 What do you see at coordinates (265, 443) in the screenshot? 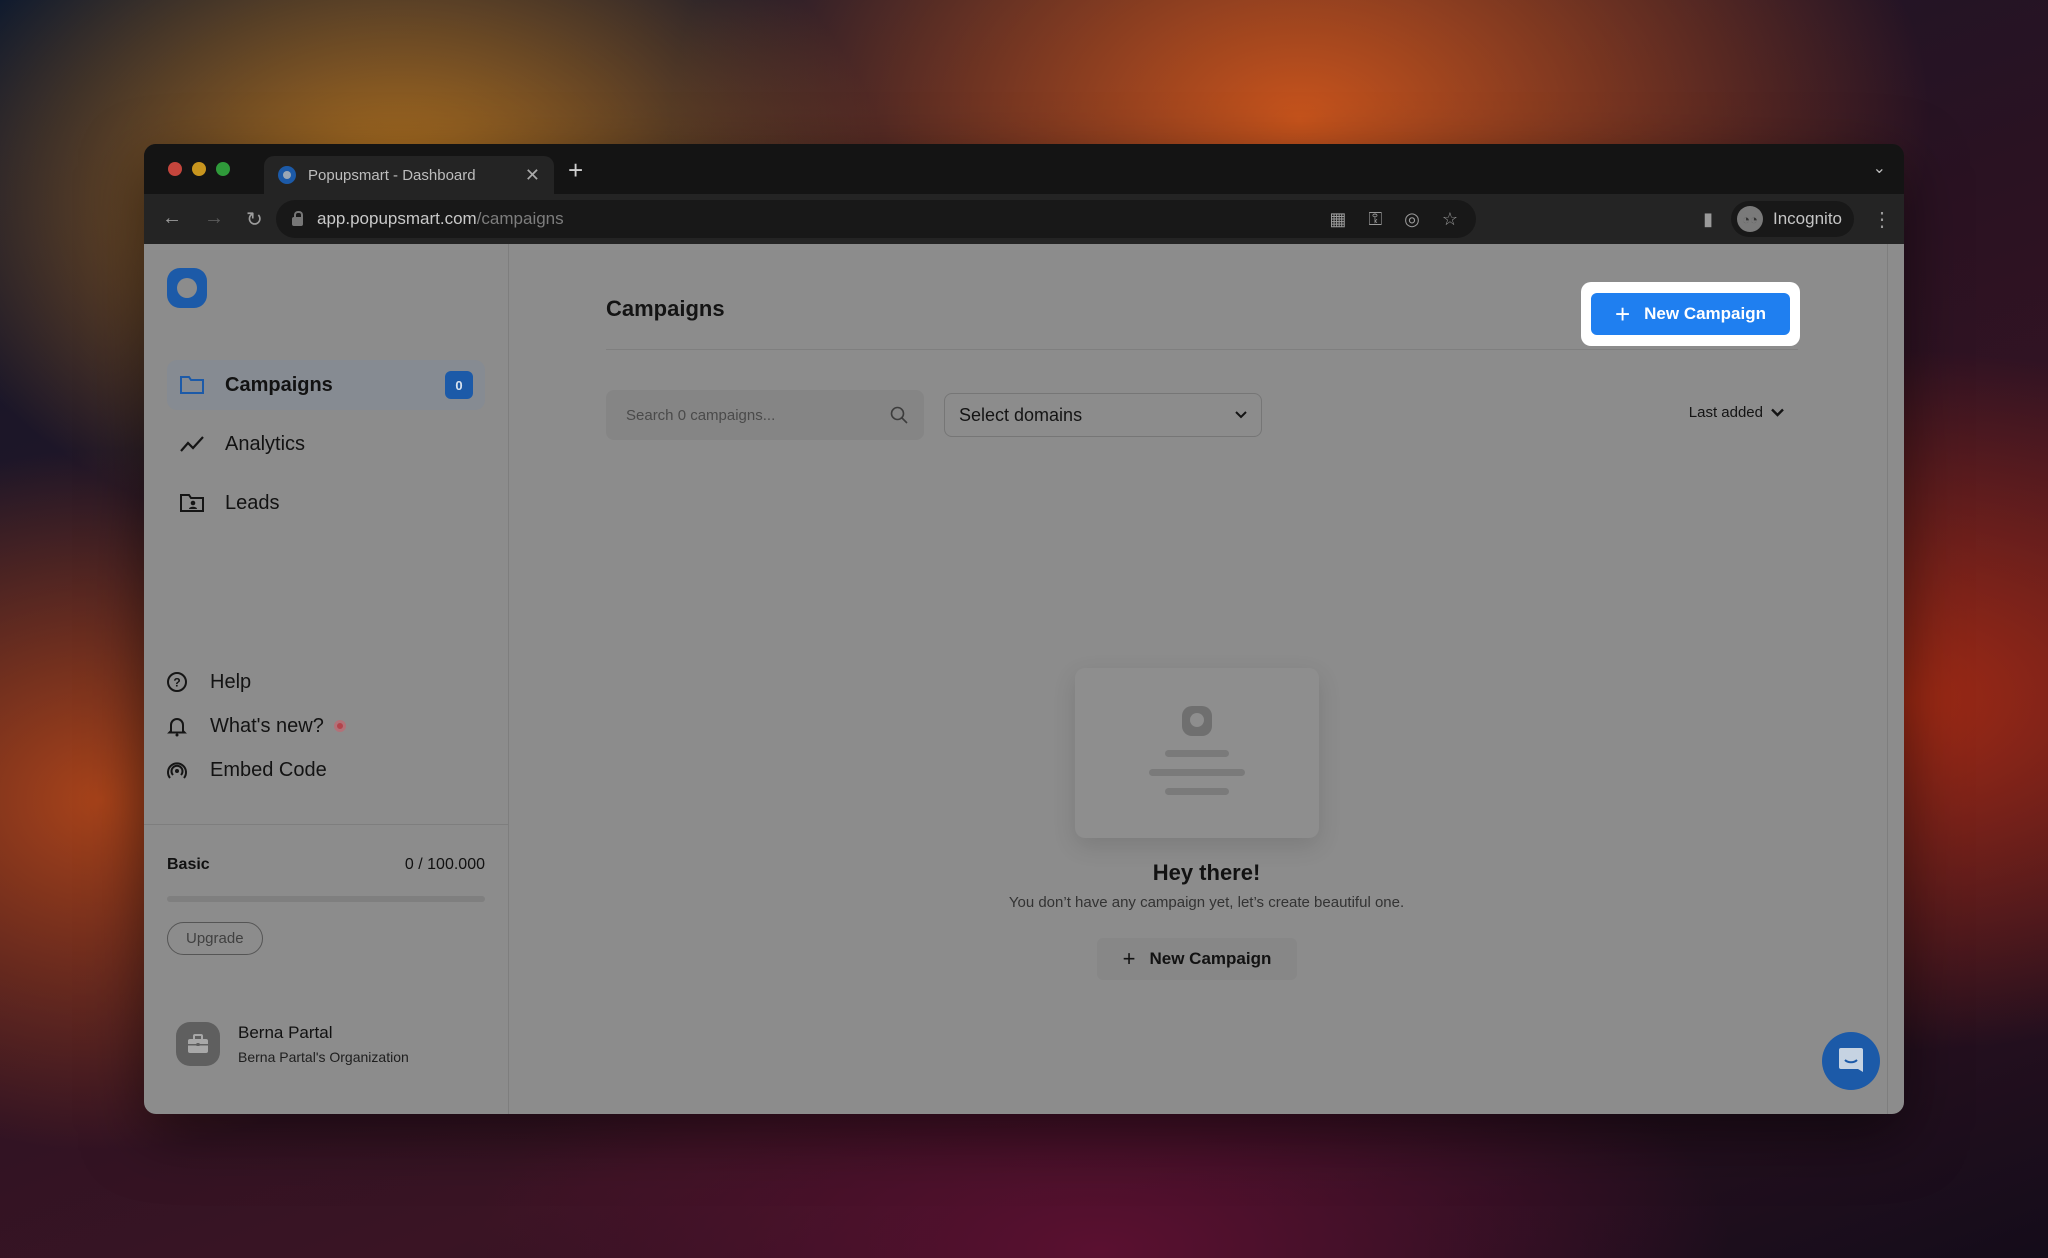
I see `sidebar-item-label: Analytics` at bounding box center [265, 443].